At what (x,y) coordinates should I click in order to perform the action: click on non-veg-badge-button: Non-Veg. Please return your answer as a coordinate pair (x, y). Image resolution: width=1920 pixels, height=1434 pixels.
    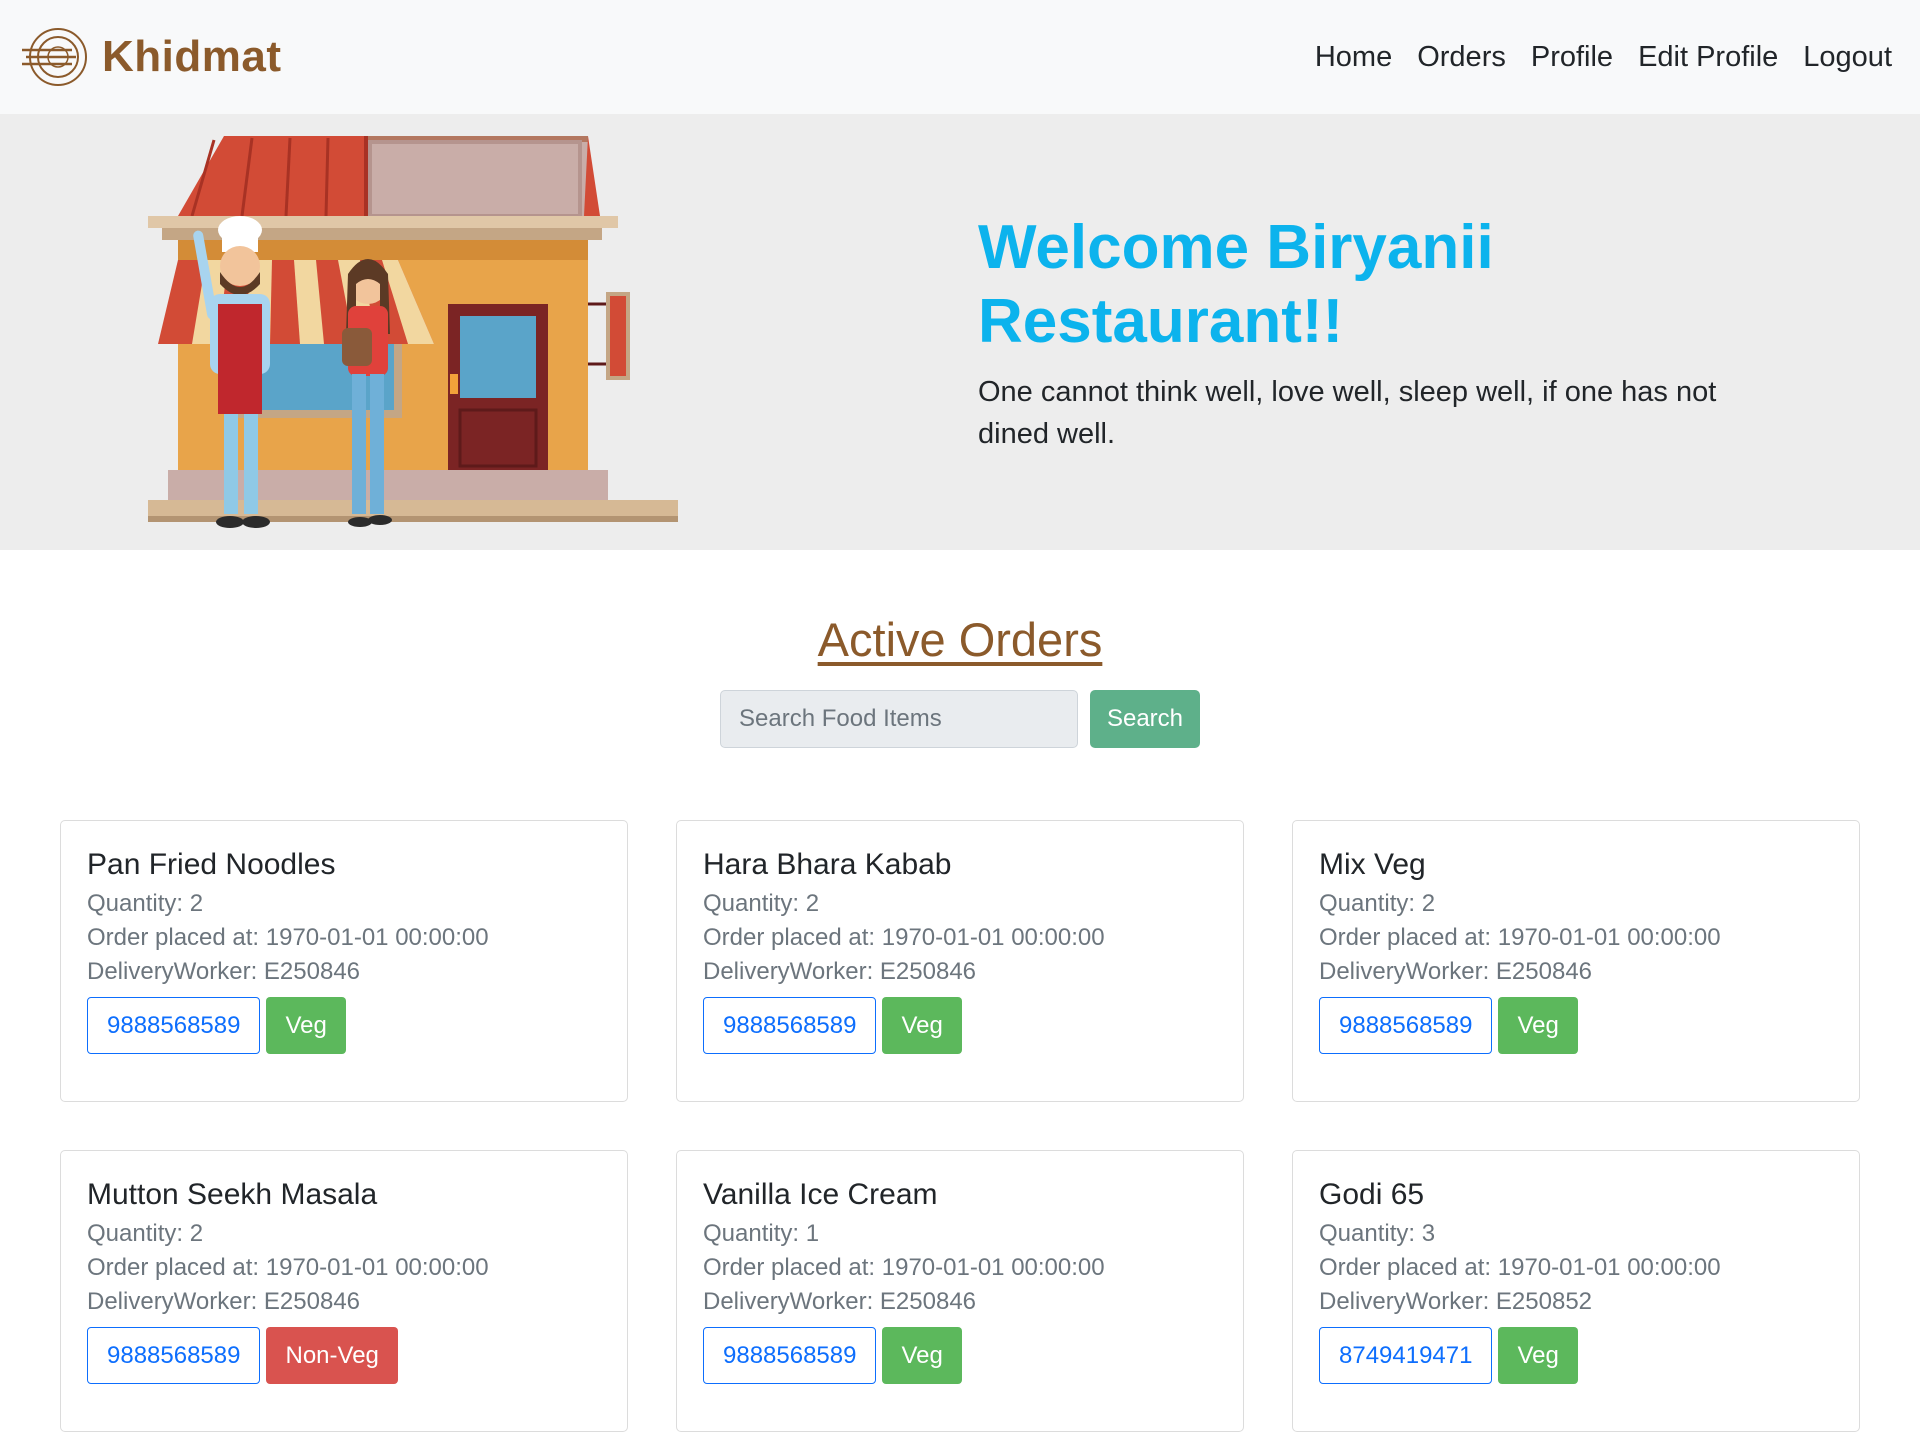
    Looking at the image, I should click on (332, 1355).